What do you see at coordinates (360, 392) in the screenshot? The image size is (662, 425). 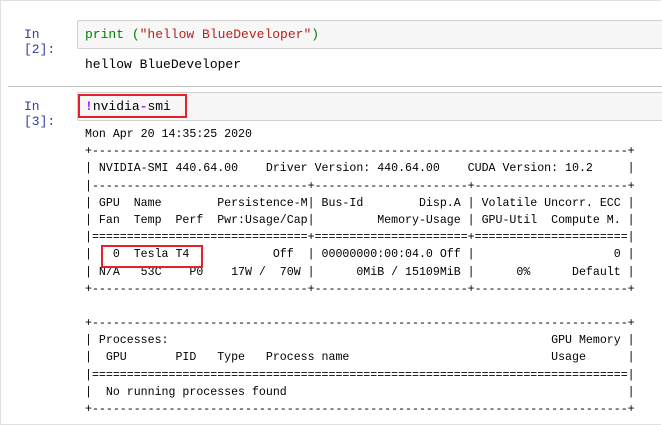 I see `output-line: | No running processes found |` at bounding box center [360, 392].